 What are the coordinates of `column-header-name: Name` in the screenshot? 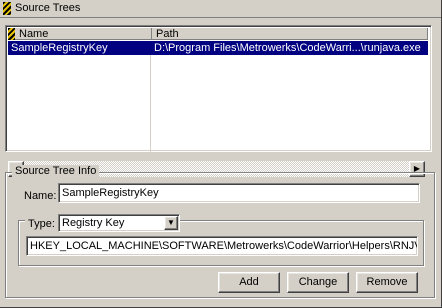 It's located at (83, 34).